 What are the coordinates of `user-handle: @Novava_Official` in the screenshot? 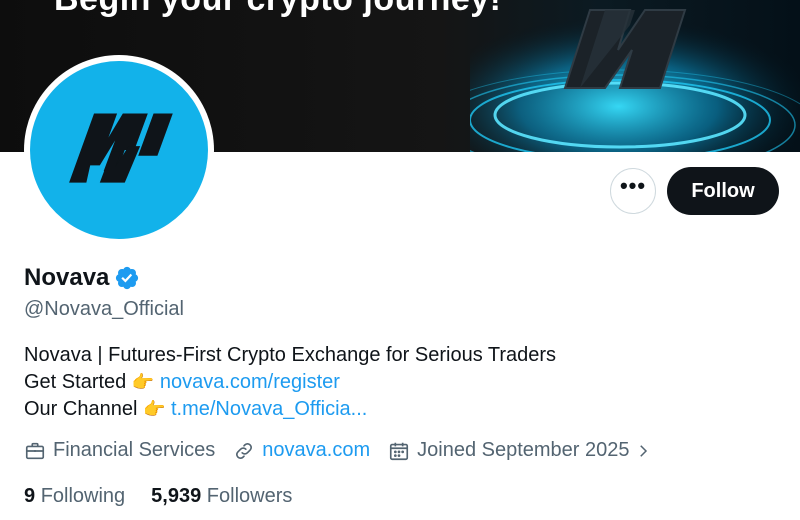 It's located at (104, 309).